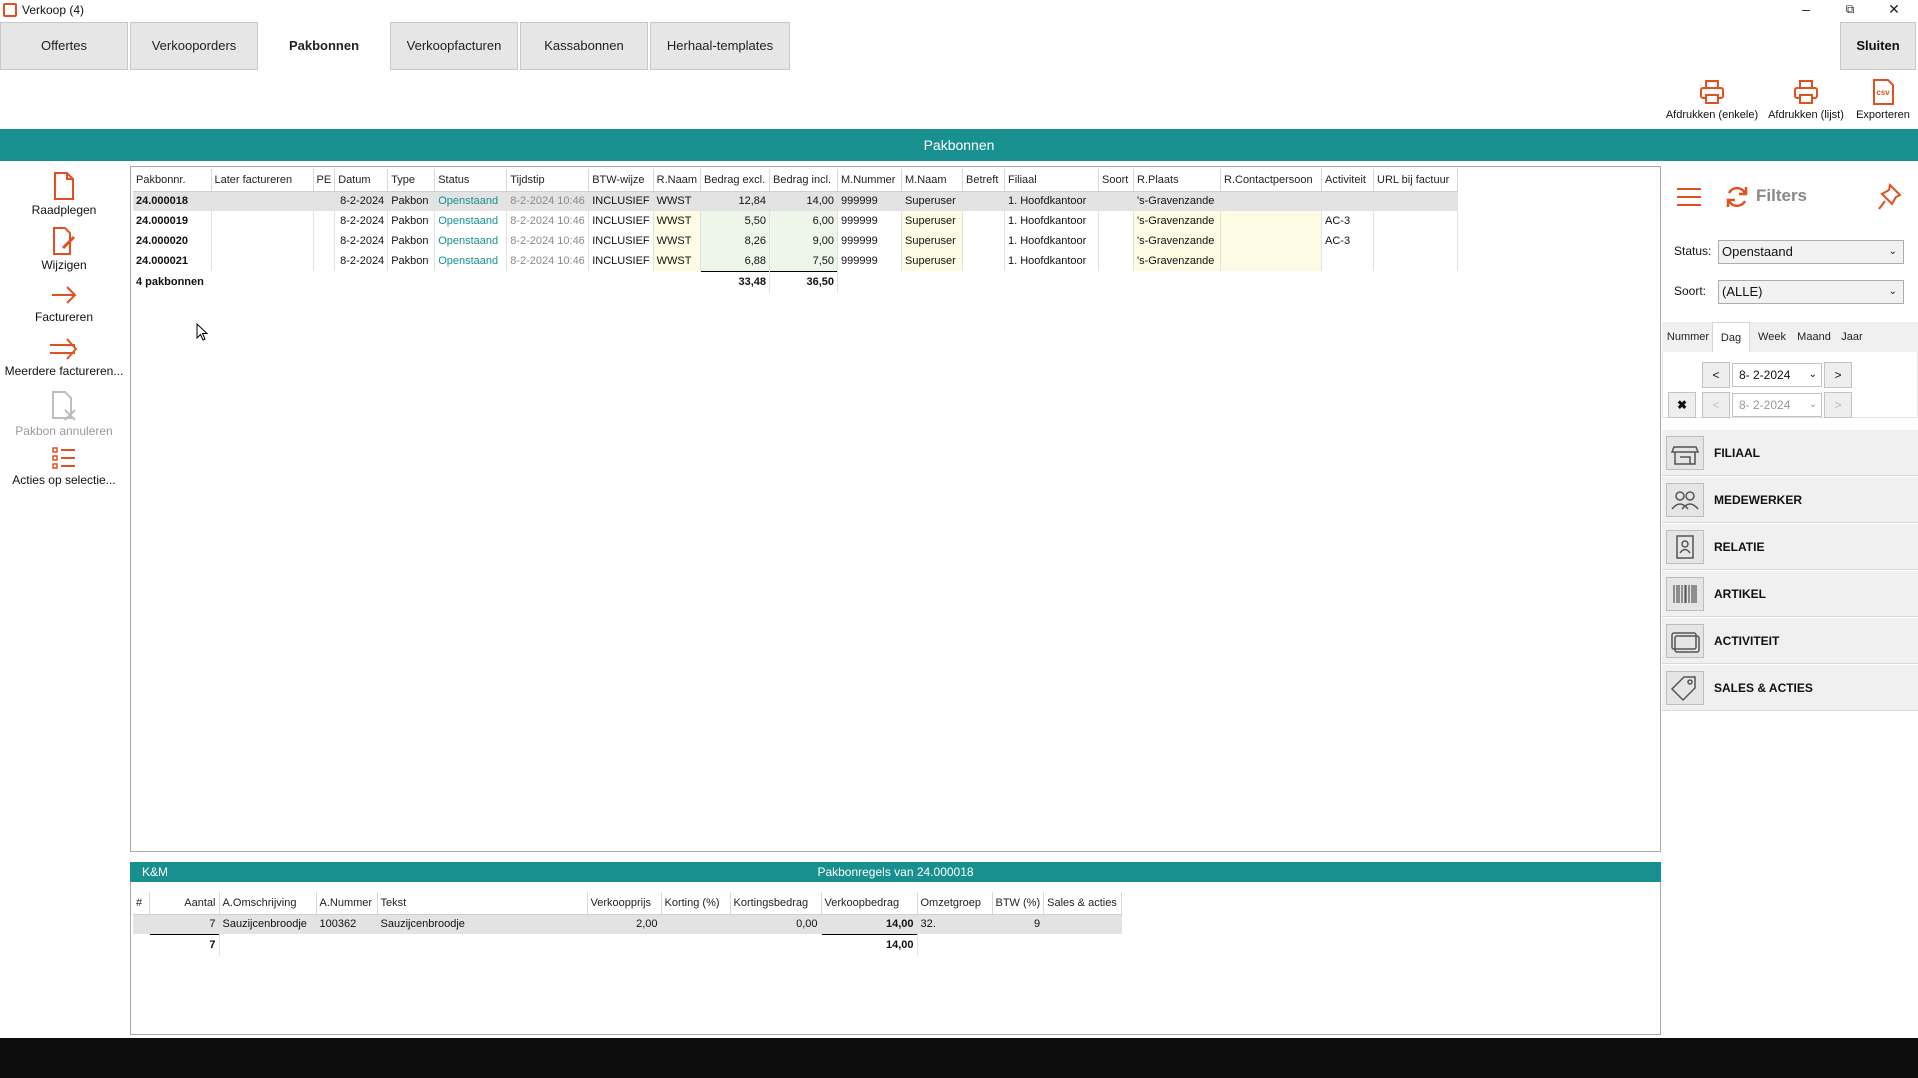 The image size is (1918, 1078). I want to click on footer-total-incl: 36,50, so click(803, 281).